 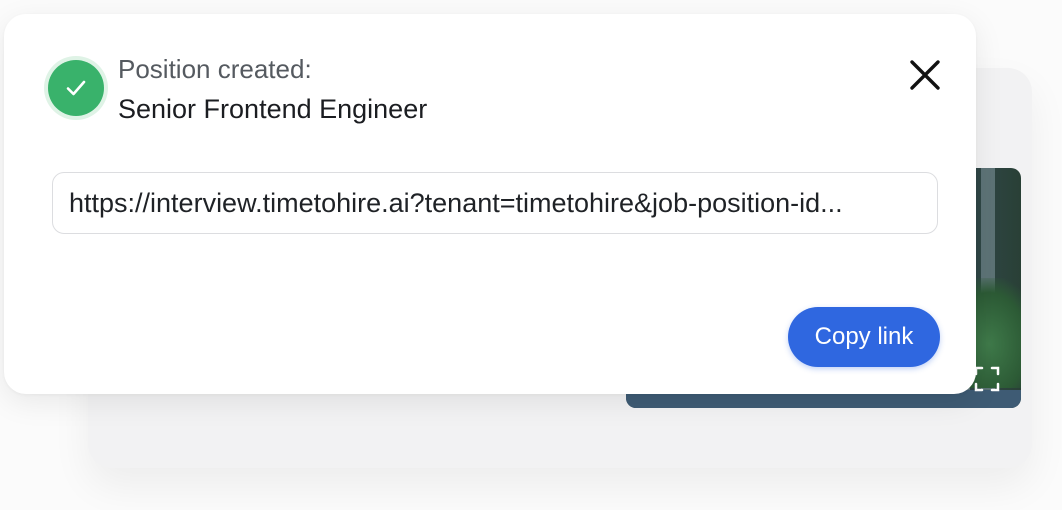 I want to click on check-circle-icon, so click(x=76, y=88).